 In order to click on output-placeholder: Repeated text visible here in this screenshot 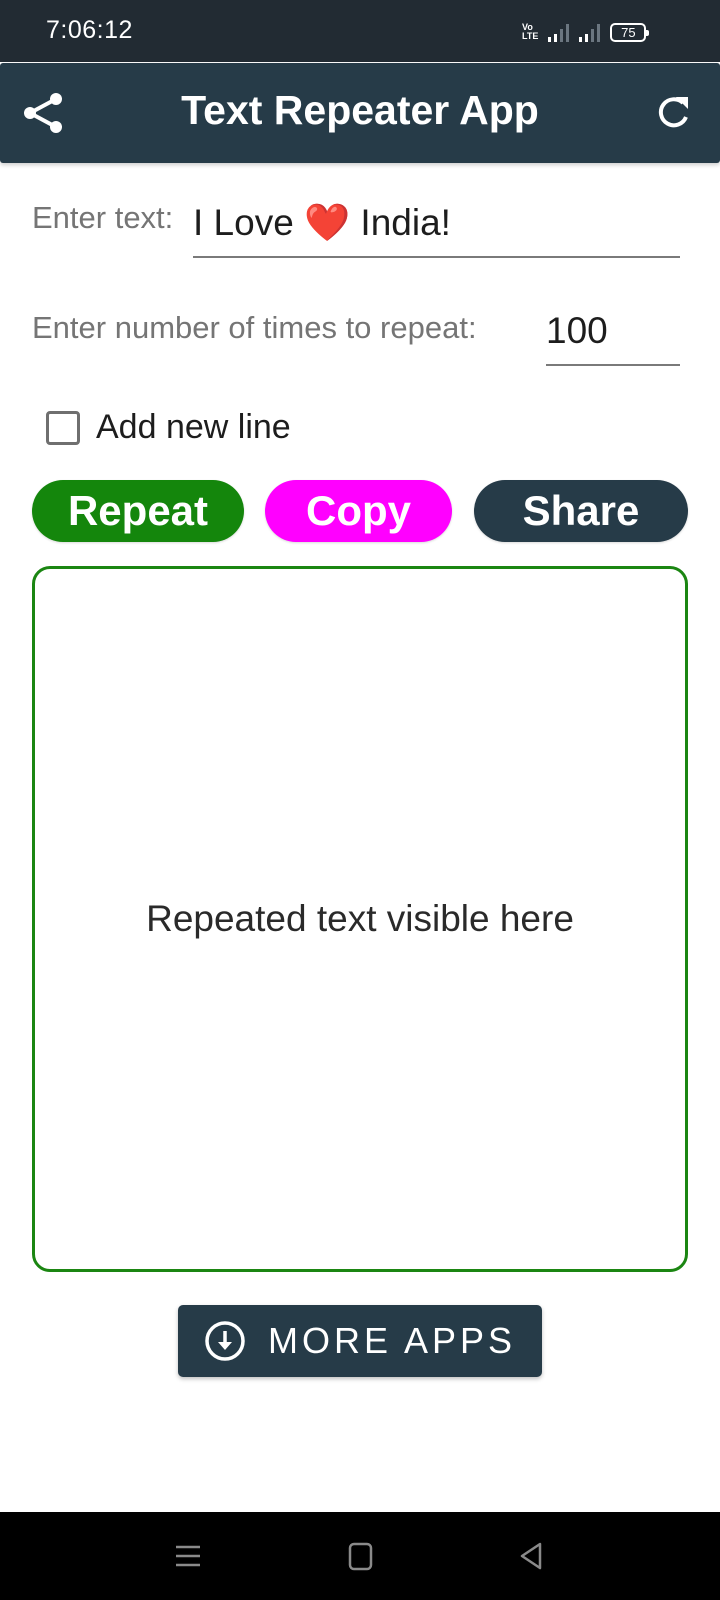, I will do `click(360, 918)`.